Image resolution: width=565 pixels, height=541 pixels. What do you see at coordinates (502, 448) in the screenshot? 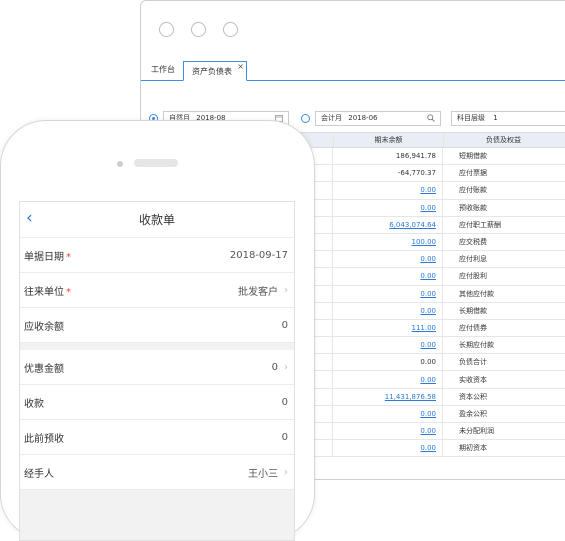
I see `liability-item-cell: 期初资本` at bounding box center [502, 448].